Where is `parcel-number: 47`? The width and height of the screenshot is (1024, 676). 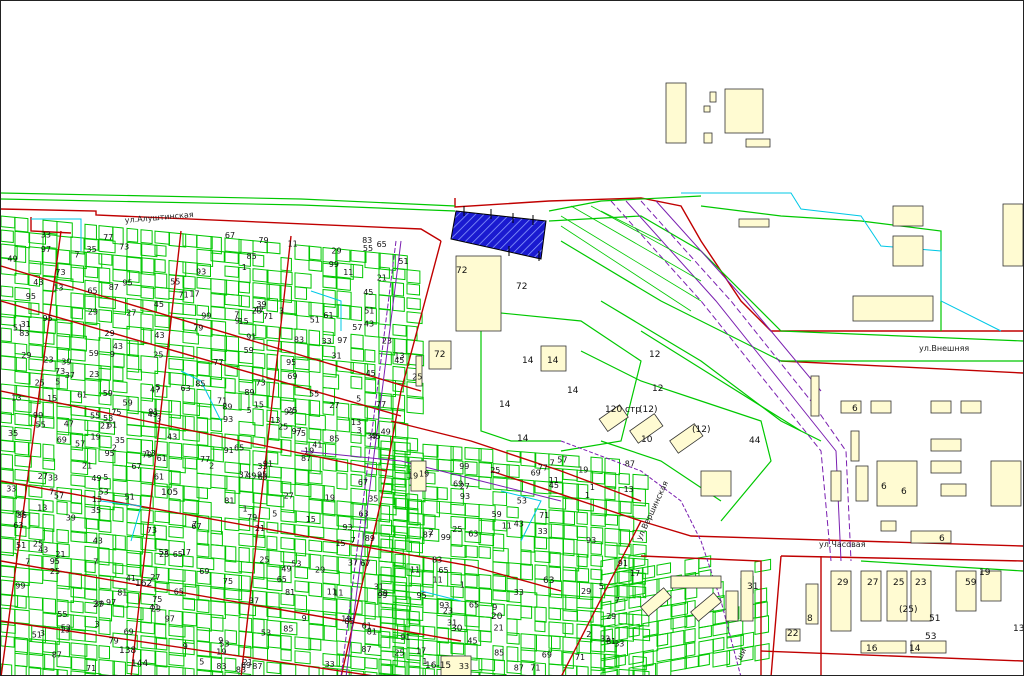 parcel-number: 47 is located at coordinates (69, 424).